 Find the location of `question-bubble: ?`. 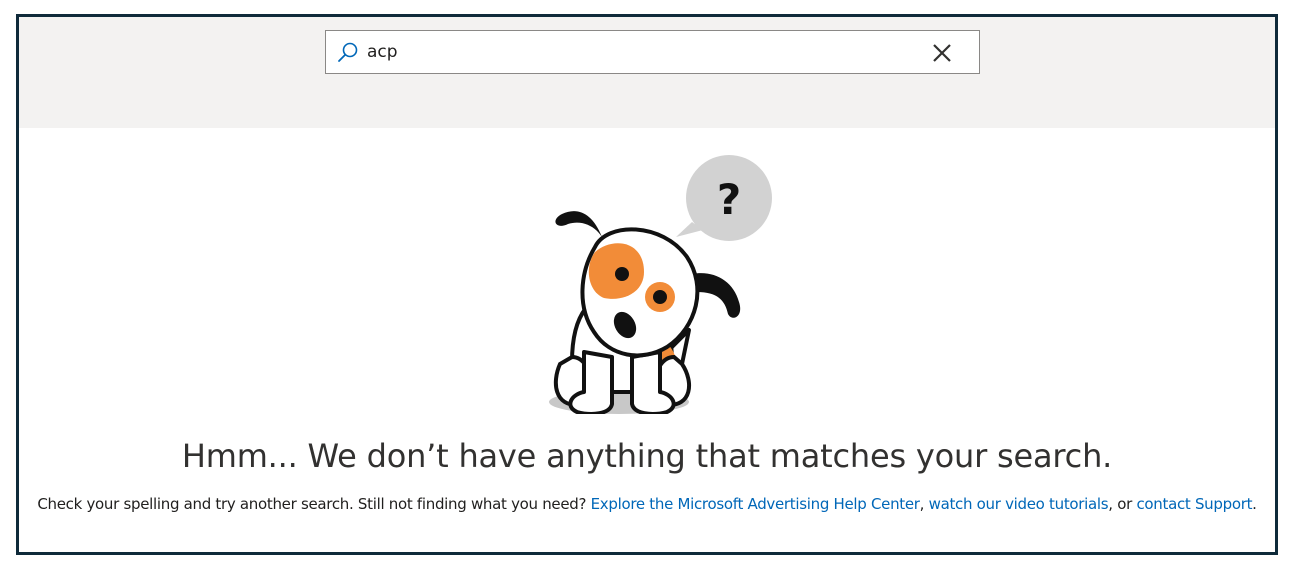

question-bubble: ? is located at coordinates (724, 198).